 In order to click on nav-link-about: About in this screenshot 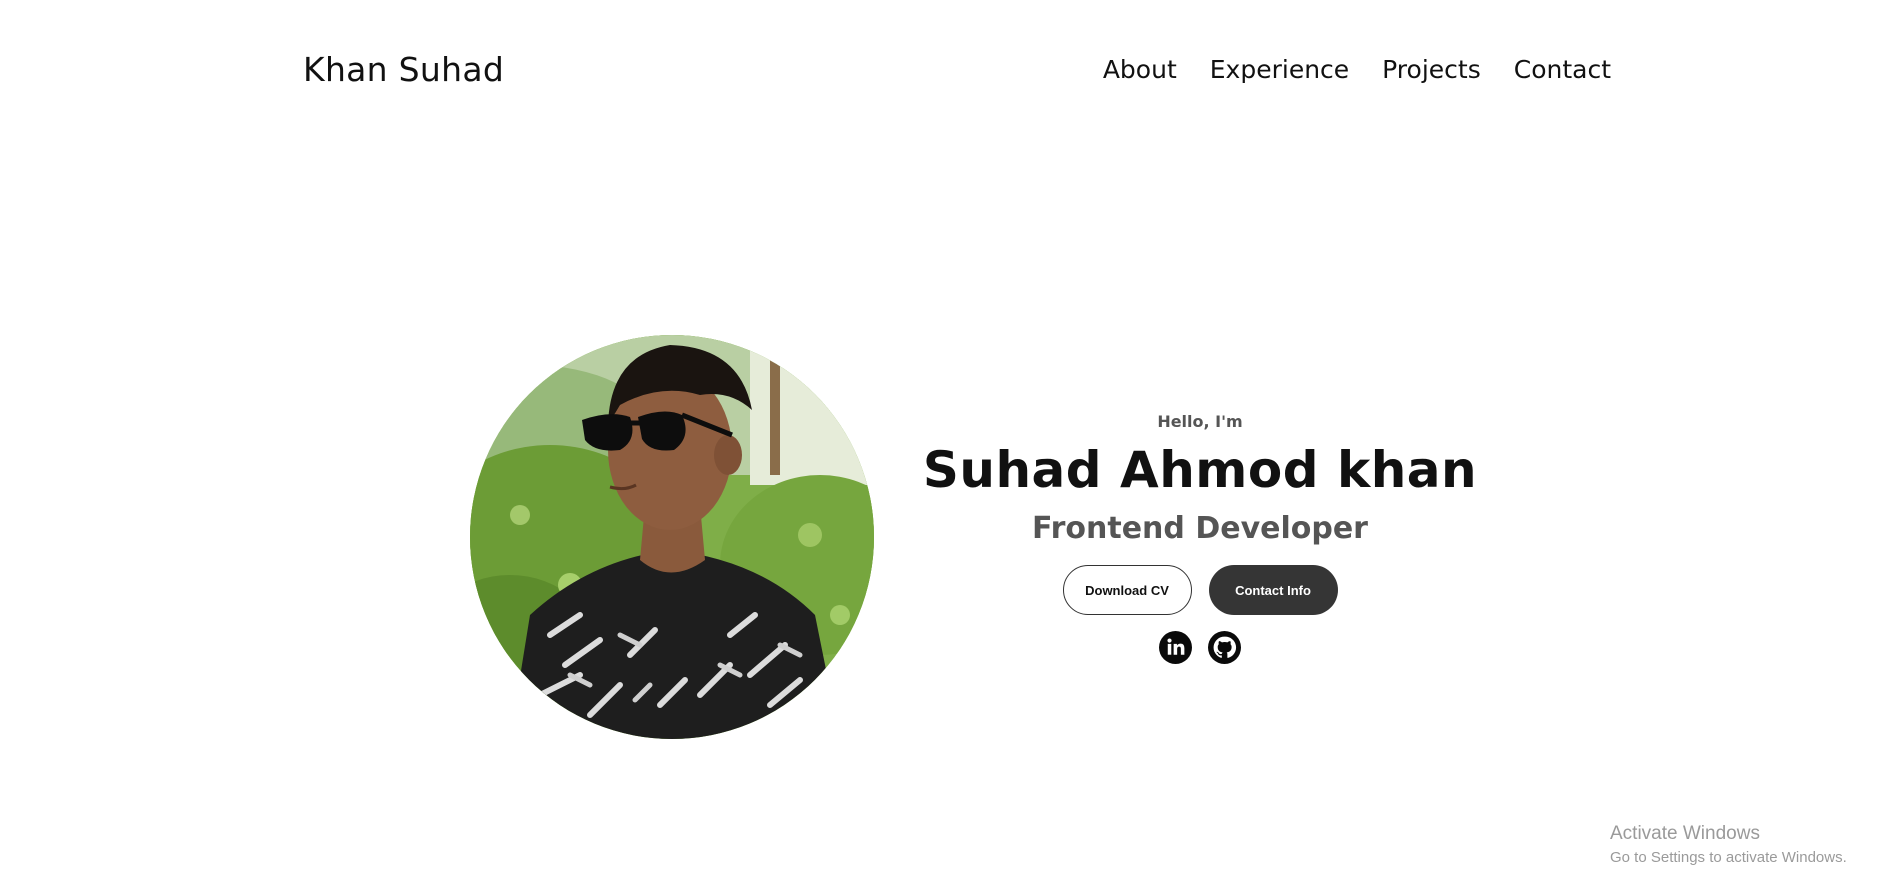, I will do `click(1140, 69)`.